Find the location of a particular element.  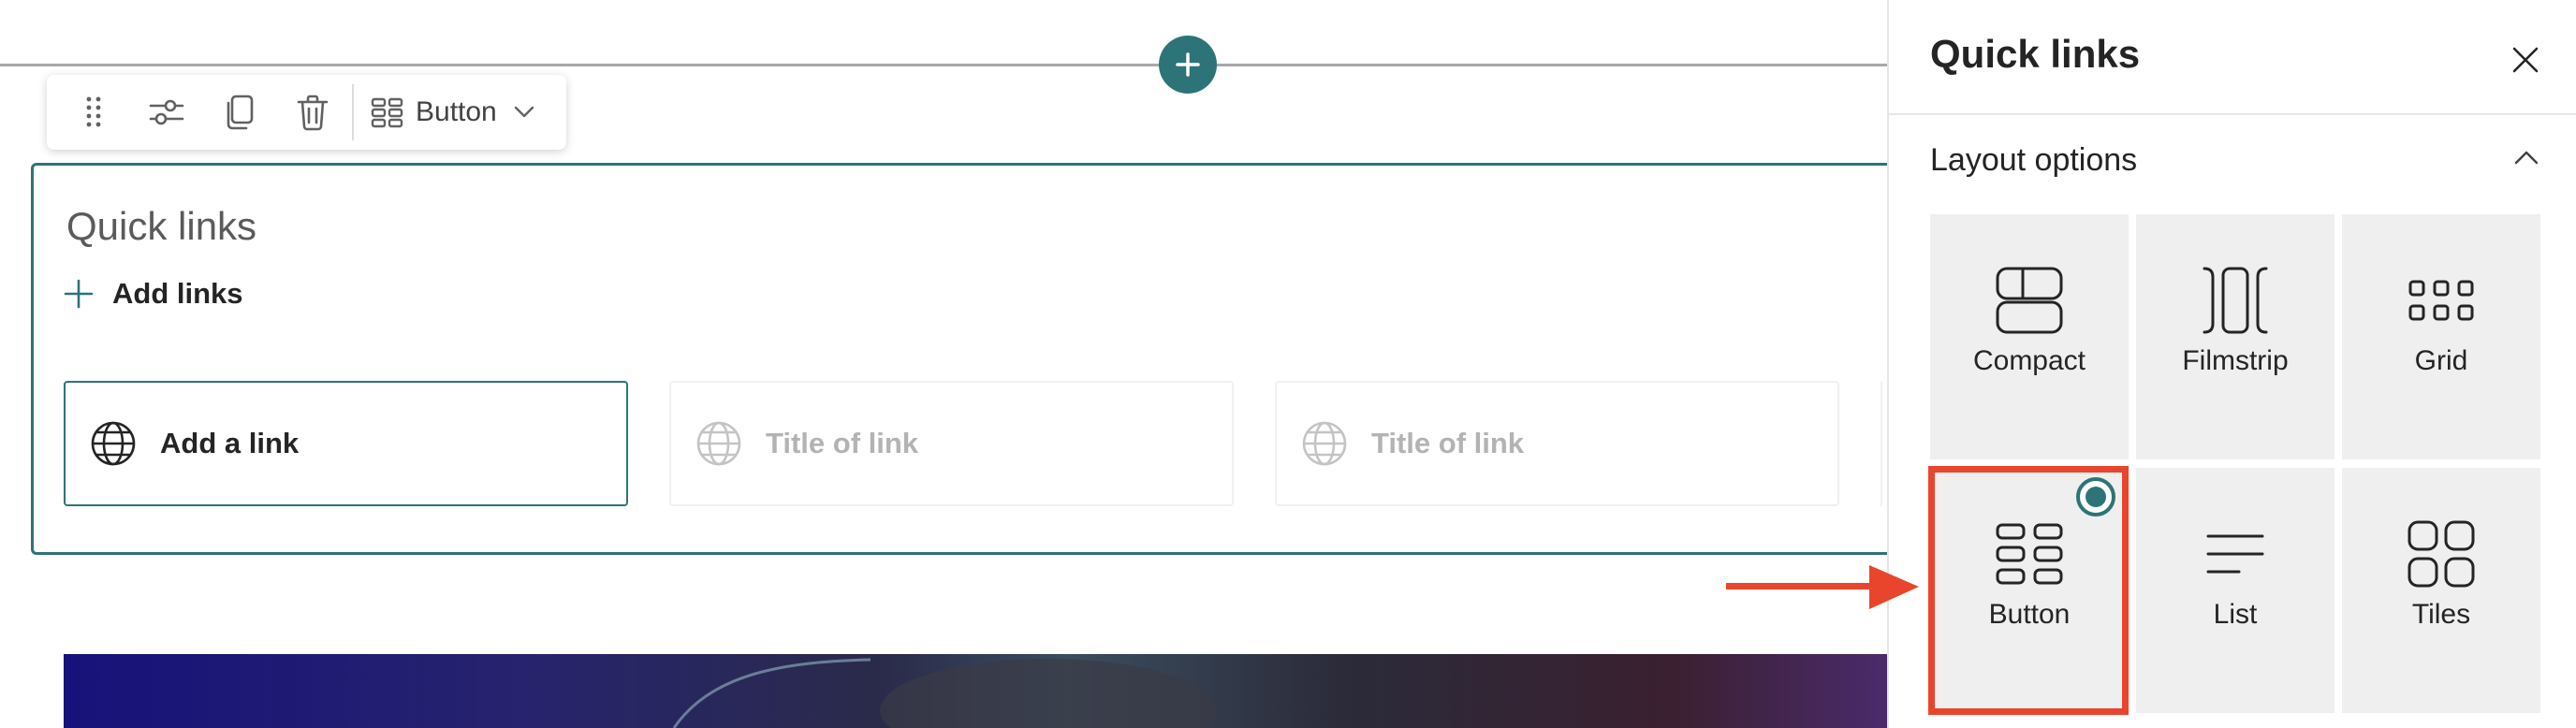

close-icon is located at coordinates (2525, 60).